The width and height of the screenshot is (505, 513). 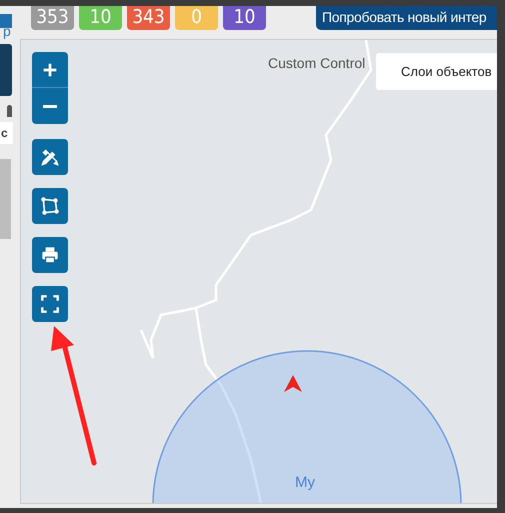 I want to click on location-marker-icon, so click(x=293, y=383).